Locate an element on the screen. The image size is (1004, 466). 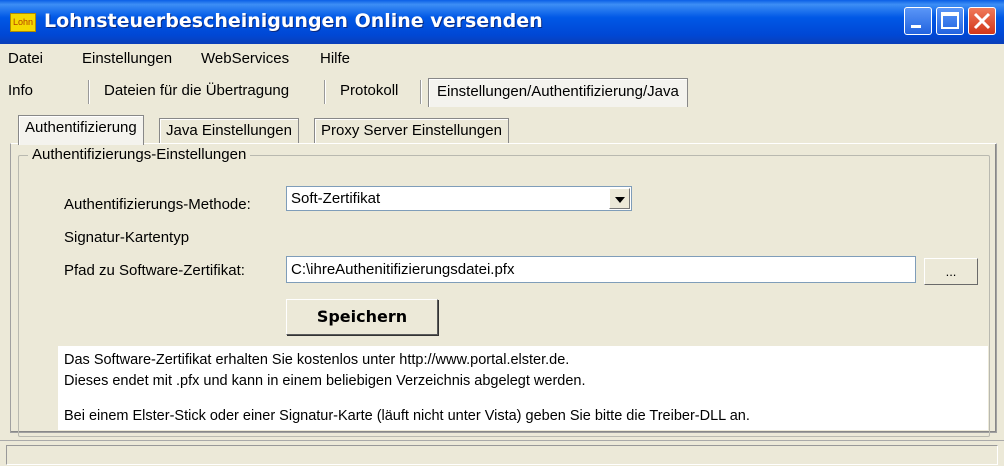
tab-protokoll: Protokoll is located at coordinates (369, 92).